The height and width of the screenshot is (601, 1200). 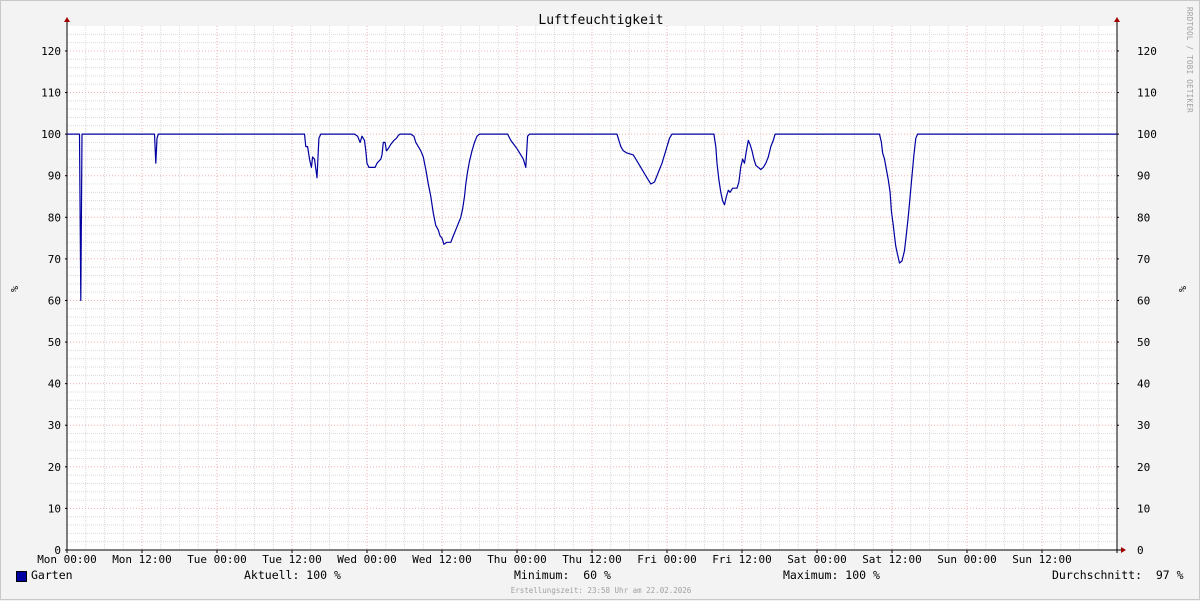 I want to click on y-tick-label-right: 50, so click(x=1143, y=342).